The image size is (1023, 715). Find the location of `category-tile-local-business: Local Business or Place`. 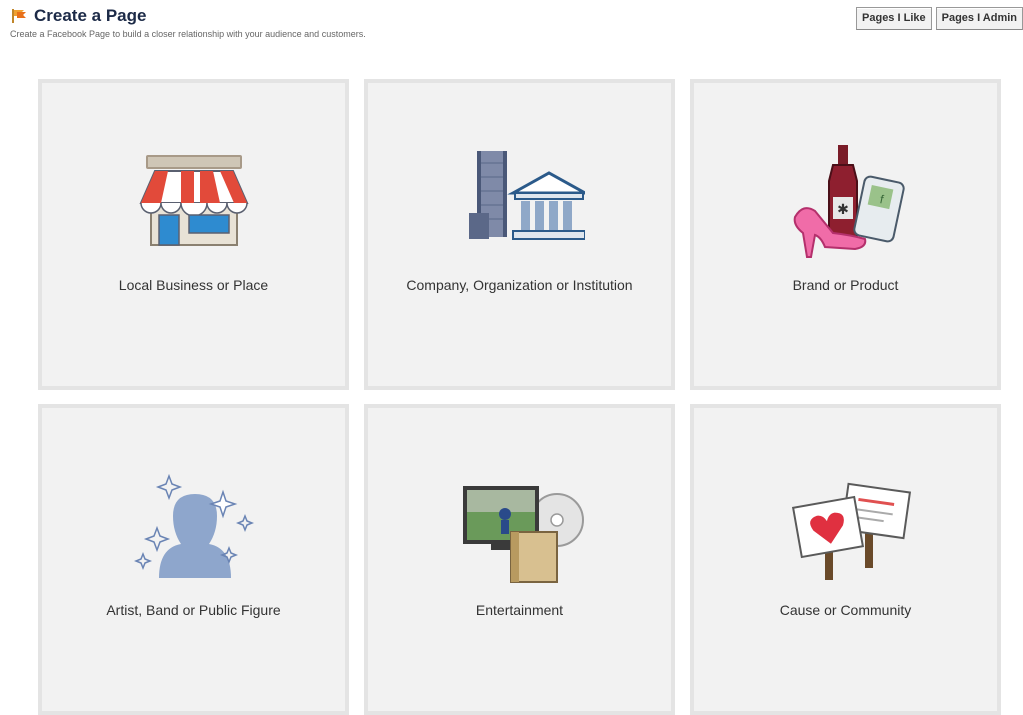

category-tile-local-business: Local Business or Place is located at coordinates (193, 234).